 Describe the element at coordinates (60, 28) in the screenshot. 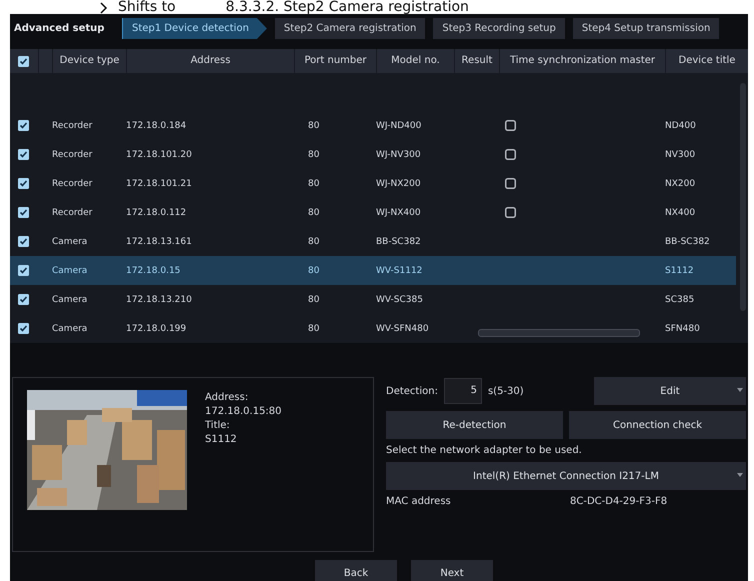

I see `app-title: Advanced setup` at that location.